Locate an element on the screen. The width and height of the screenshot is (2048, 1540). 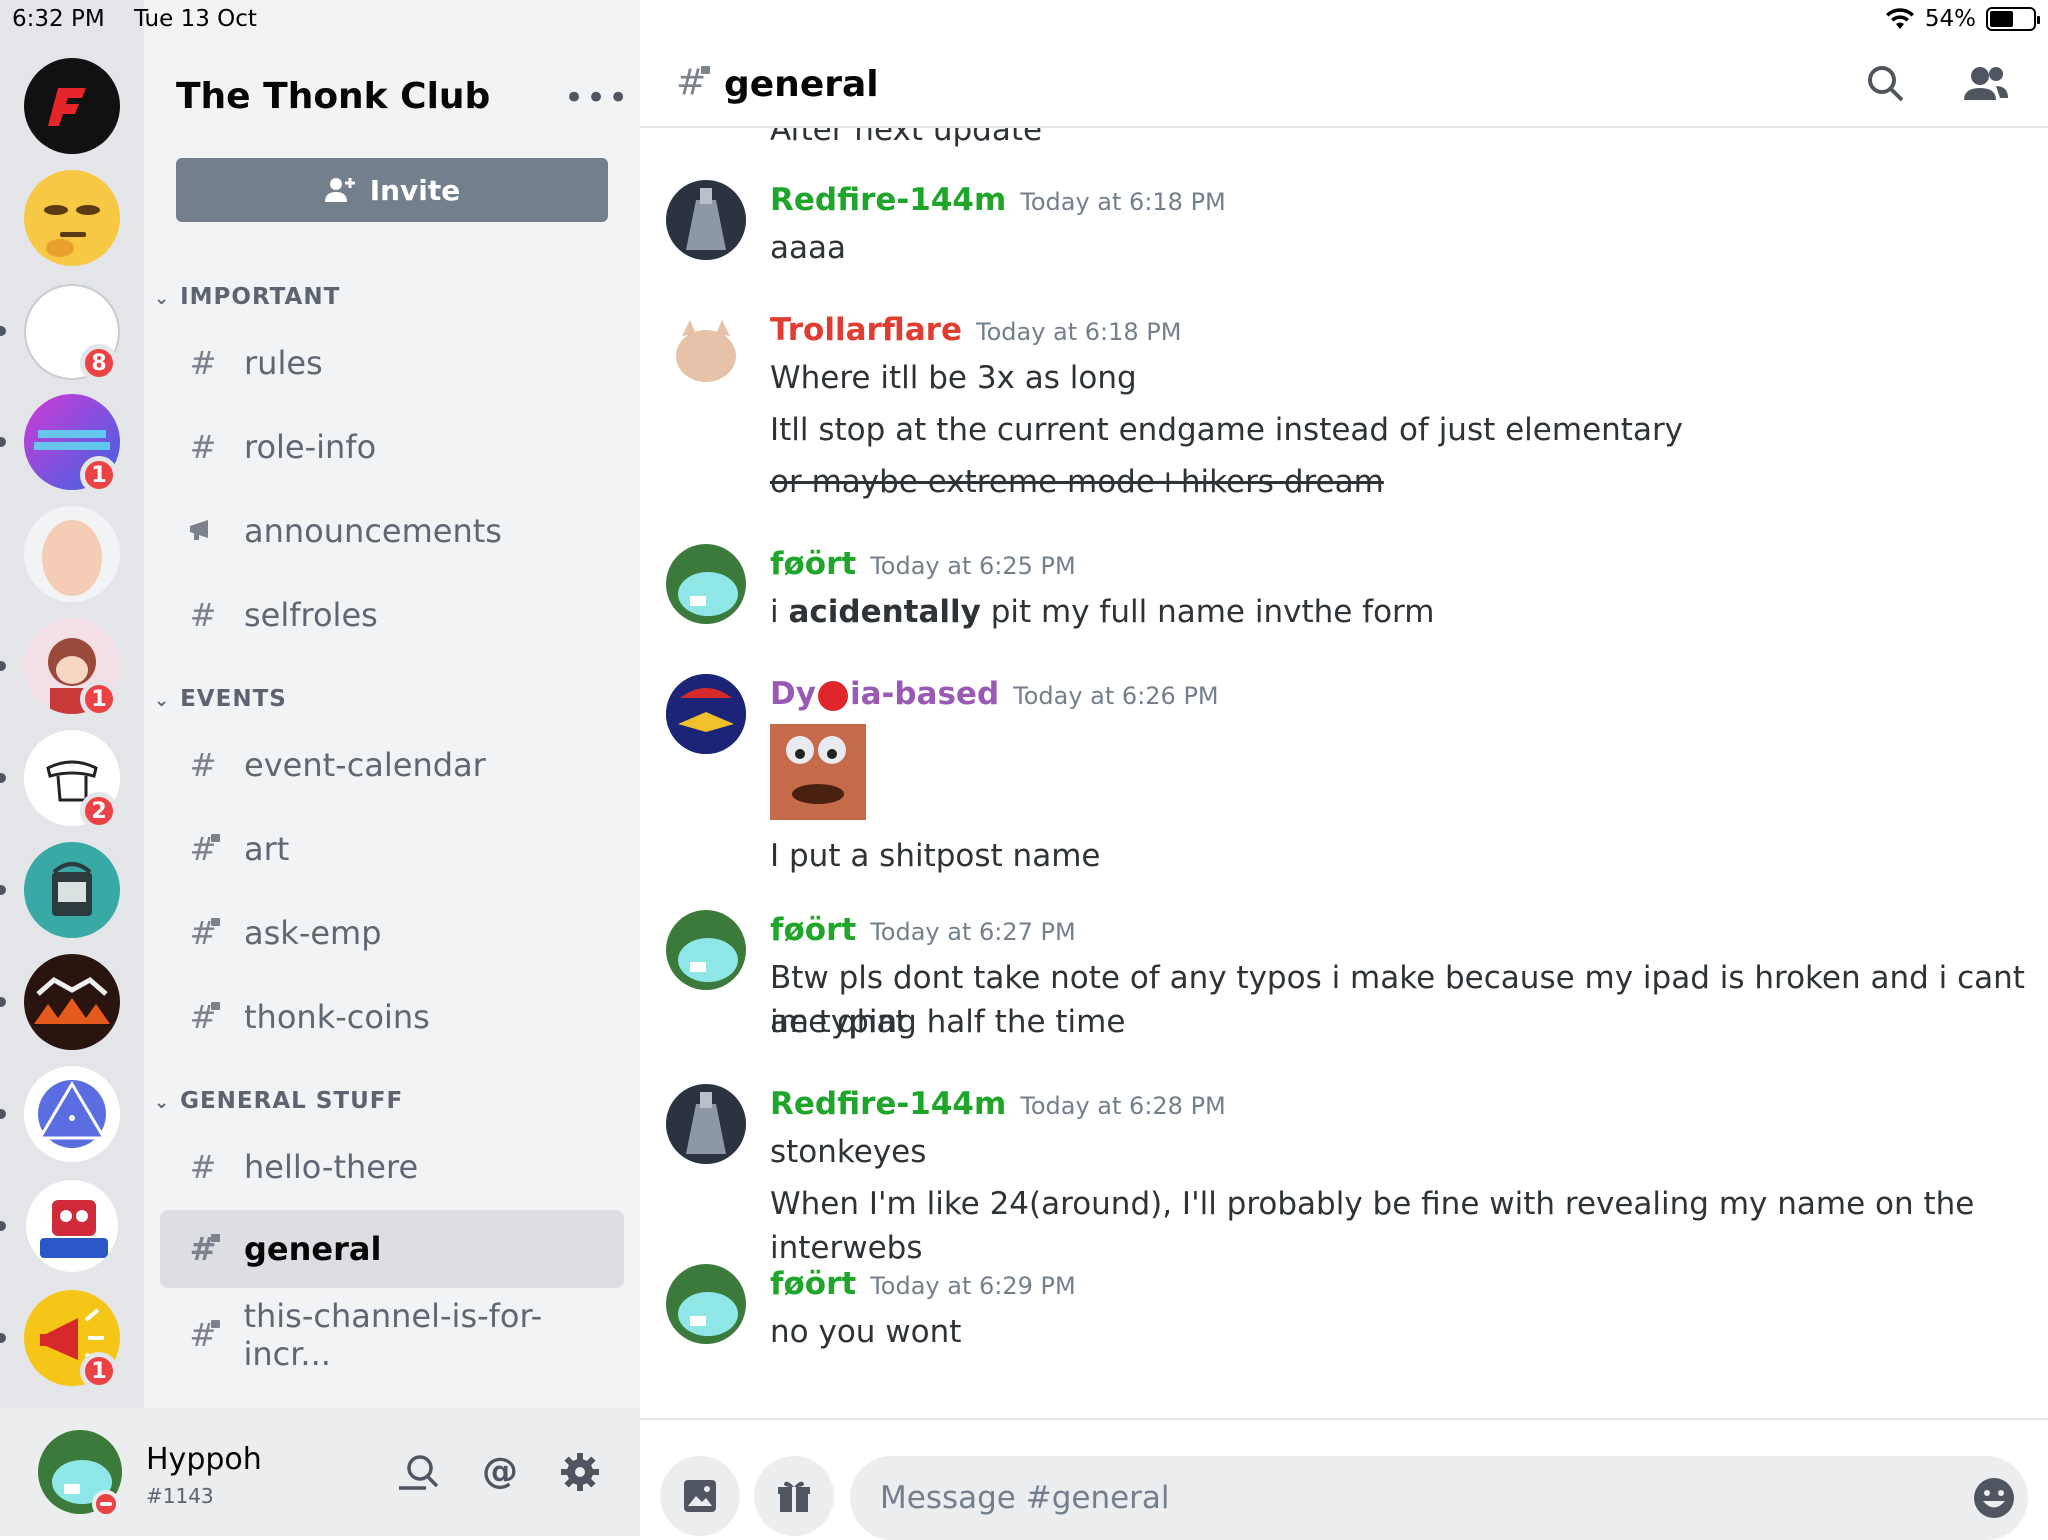
thinking-emoji-icon is located at coordinates (72, 231).